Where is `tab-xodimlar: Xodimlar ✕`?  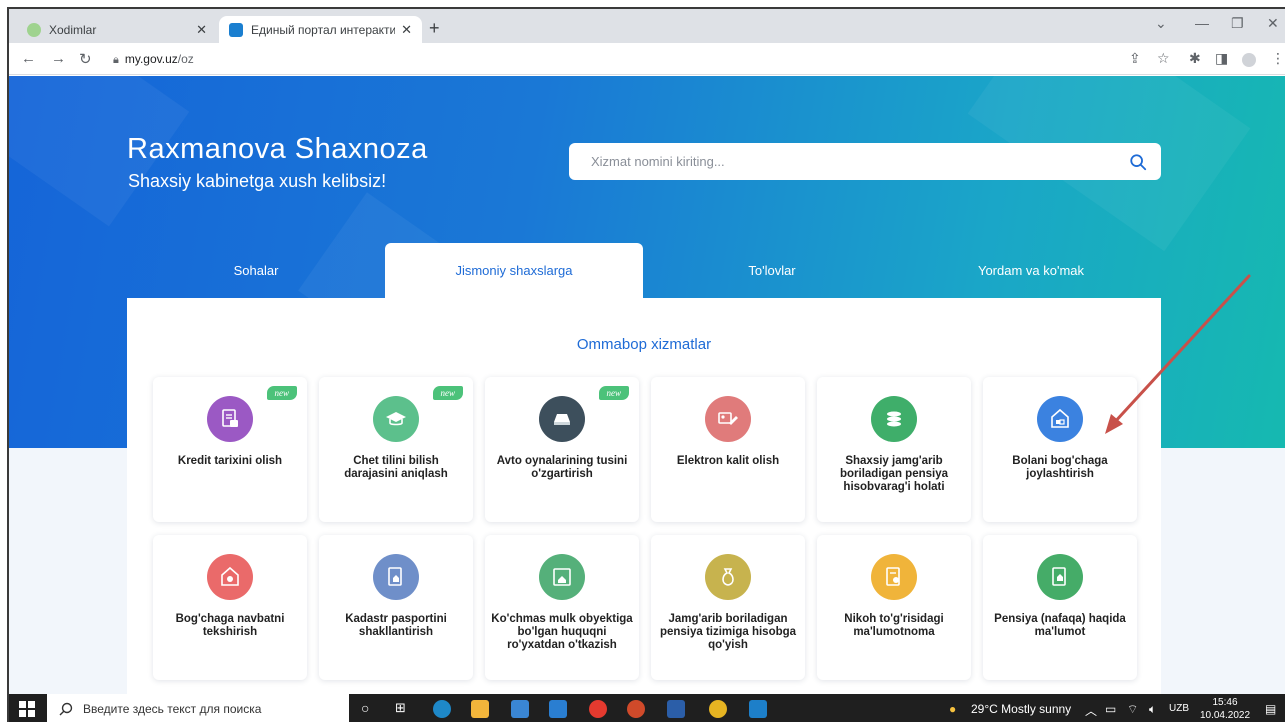
tab-xodimlar: Xodimlar ✕ is located at coordinates (117, 29).